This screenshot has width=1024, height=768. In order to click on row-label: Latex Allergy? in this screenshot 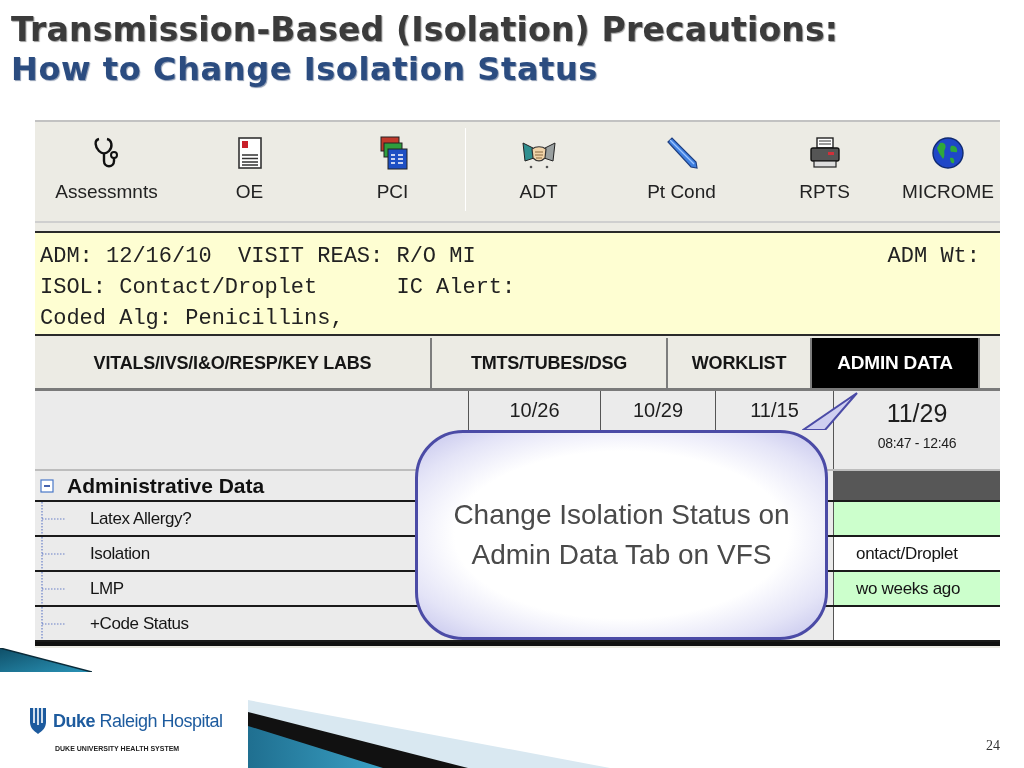, I will do `click(141, 519)`.